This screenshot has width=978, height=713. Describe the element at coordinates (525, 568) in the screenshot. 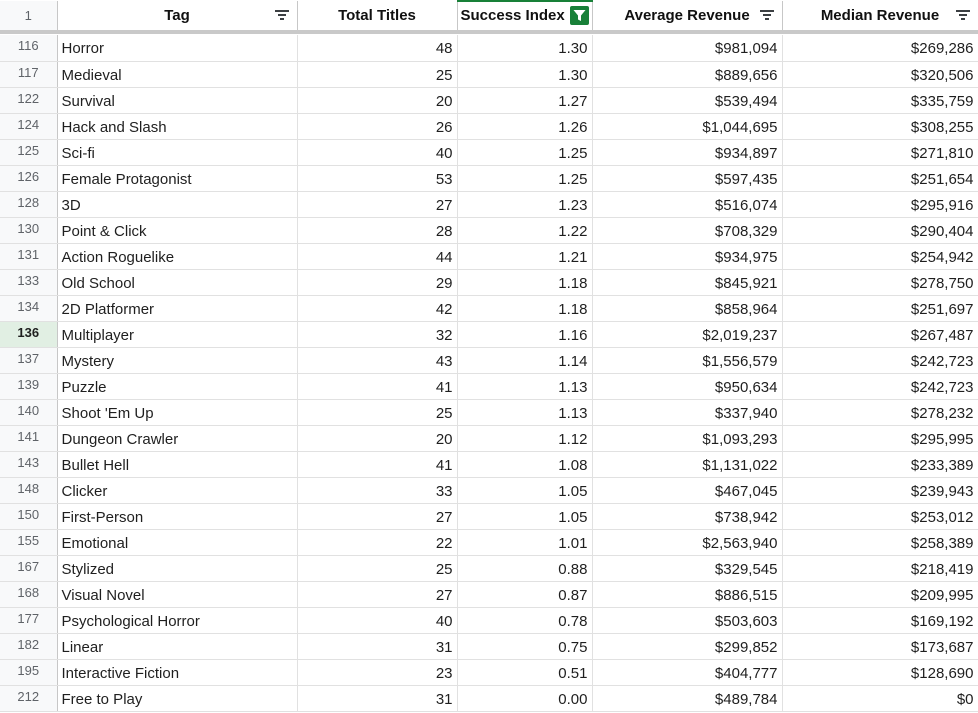

I see `cell-success-index: 0.88` at that location.